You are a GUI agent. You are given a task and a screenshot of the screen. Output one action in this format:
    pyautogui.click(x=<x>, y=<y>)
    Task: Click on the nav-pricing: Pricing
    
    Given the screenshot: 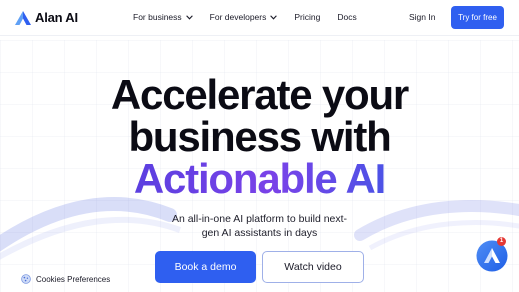 What is the action you would take?
    pyautogui.click(x=307, y=17)
    